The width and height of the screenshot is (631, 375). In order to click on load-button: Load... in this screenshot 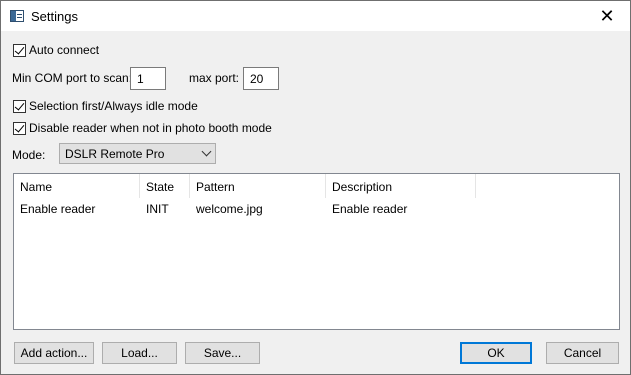, I will do `click(139, 353)`.